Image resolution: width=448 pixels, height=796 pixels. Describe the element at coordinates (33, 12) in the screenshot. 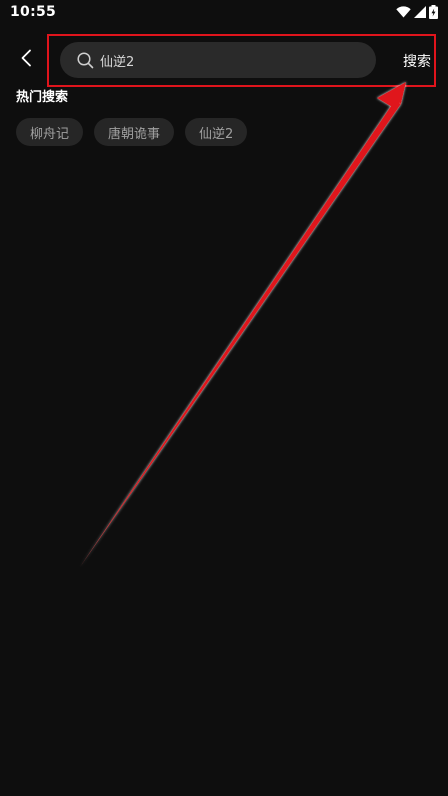

I see `status-time: 10:55` at that location.